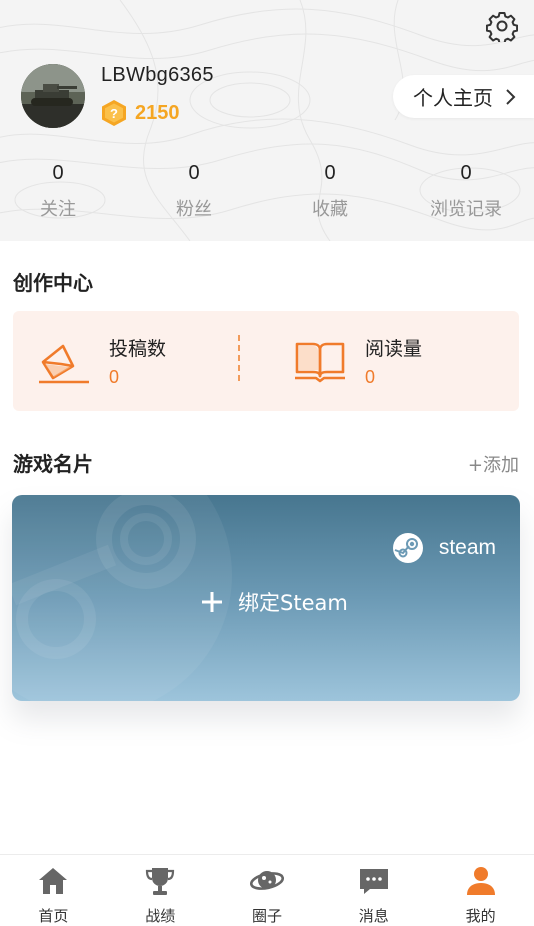 Image resolution: width=534 pixels, height=926 pixels. Describe the element at coordinates (407, 548) in the screenshot. I see `steam-logo-icon` at that location.